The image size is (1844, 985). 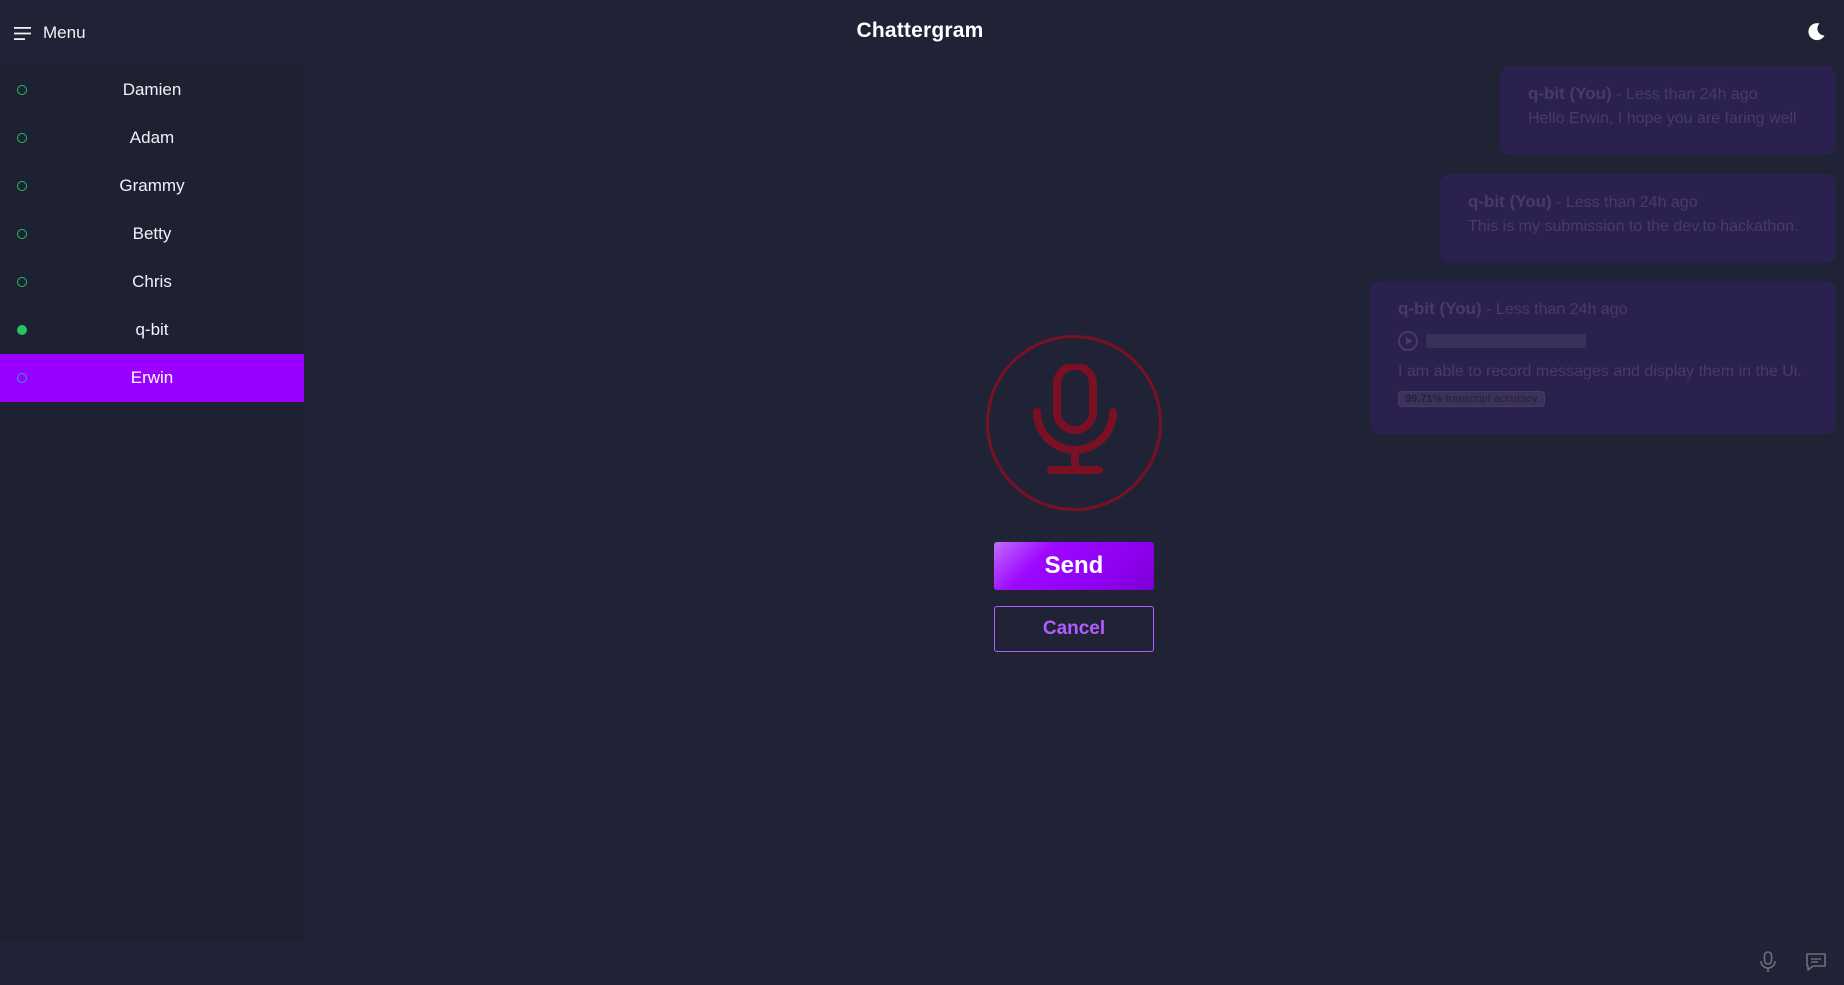 What do you see at coordinates (1506, 341) in the screenshot?
I see `audio-progress-track` at bounding box center [1506, 341].